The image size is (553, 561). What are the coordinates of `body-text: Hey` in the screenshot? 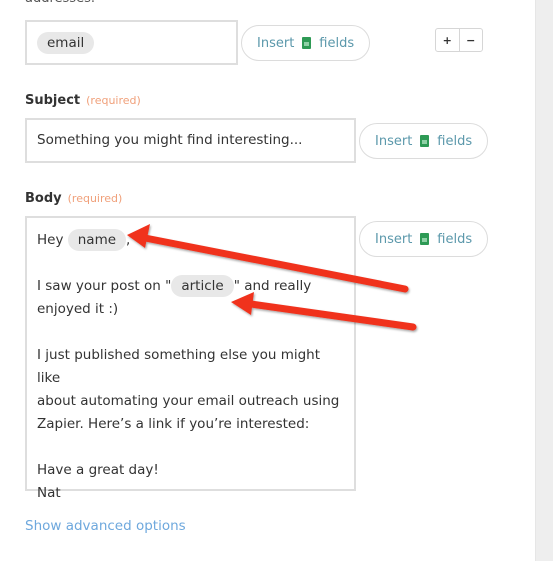 It's located at (50, 240).